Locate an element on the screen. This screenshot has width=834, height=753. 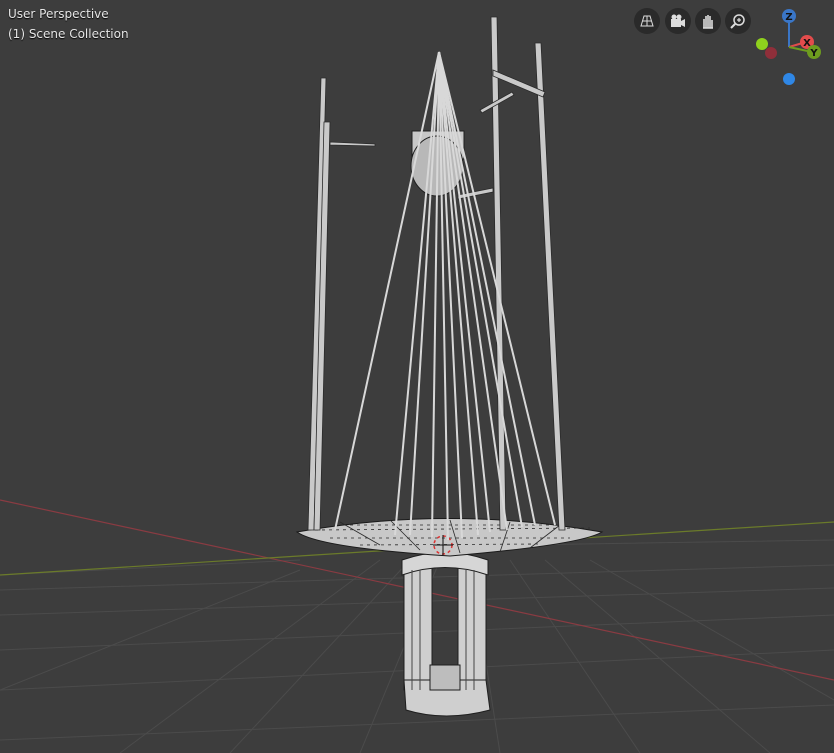
zoom-icon is located at coordinates (737, 21).